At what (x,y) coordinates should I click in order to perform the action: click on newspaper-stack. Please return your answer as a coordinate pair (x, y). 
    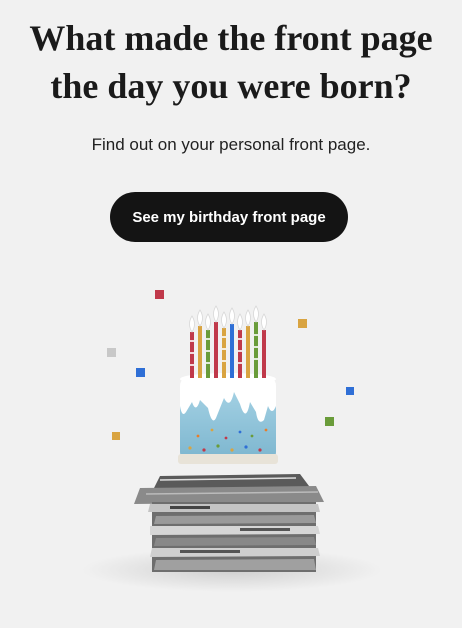
    Looking at the image, I should click on (229, 523).